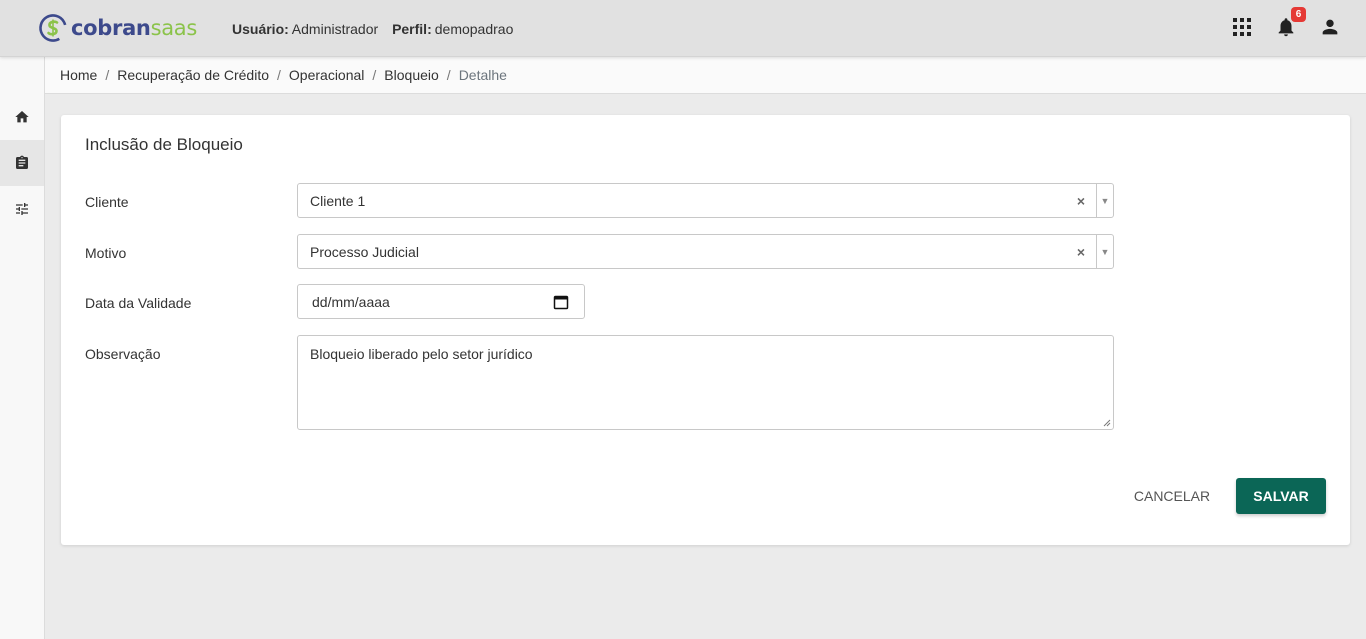 This screenshot has width=1366, height=639. Describe the element at coordinates (1298, 14) in the screenshot. I see `notification-count-badge: 6` at that location.